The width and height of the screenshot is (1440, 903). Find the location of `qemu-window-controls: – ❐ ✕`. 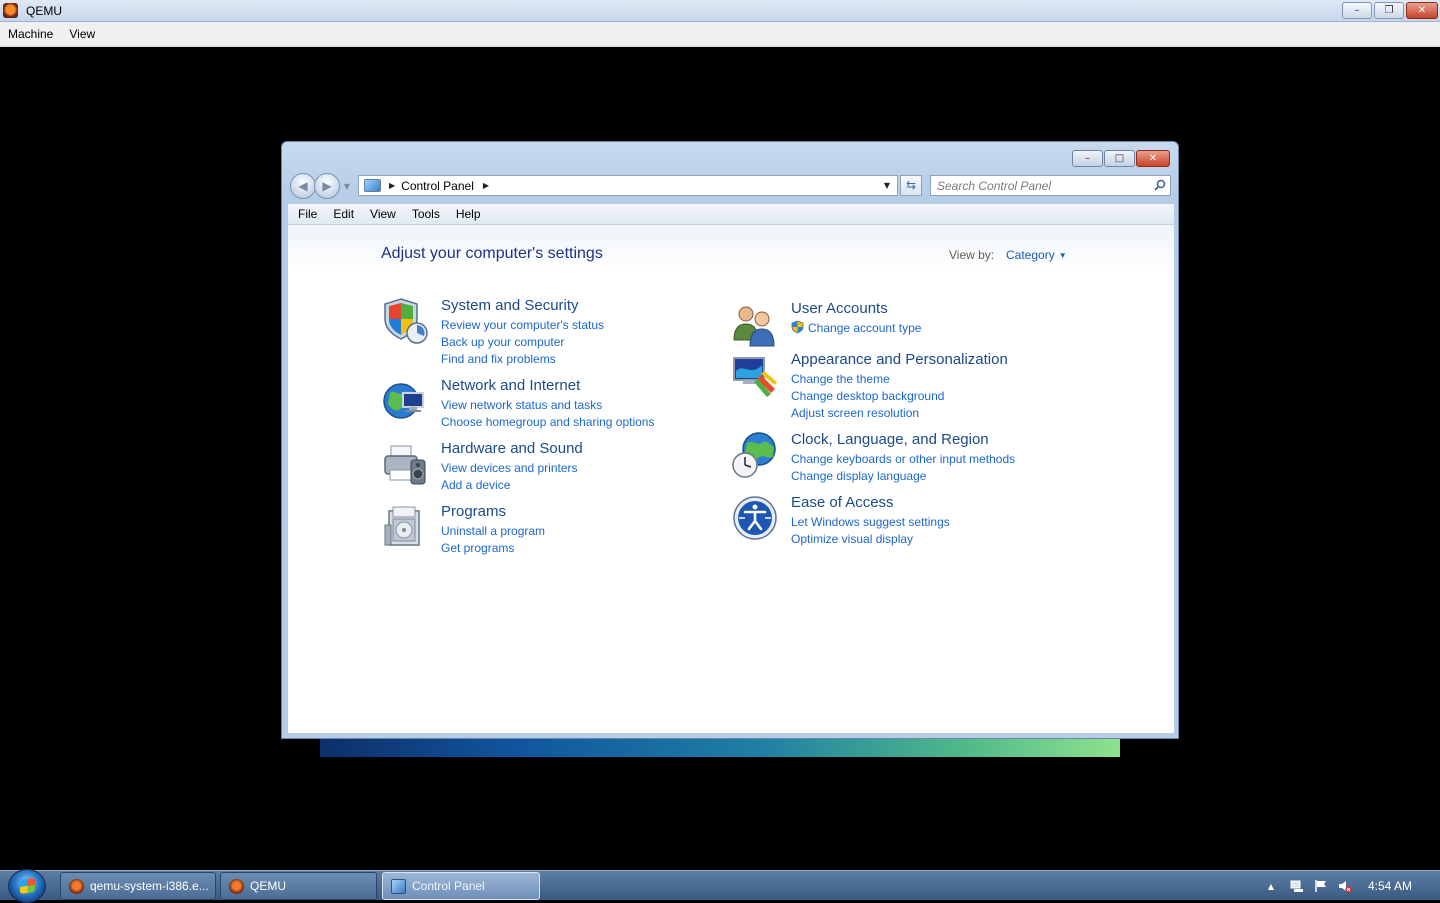

qemu-window-controls: – ❐ ✕ is located at coordinates (1390, 10).